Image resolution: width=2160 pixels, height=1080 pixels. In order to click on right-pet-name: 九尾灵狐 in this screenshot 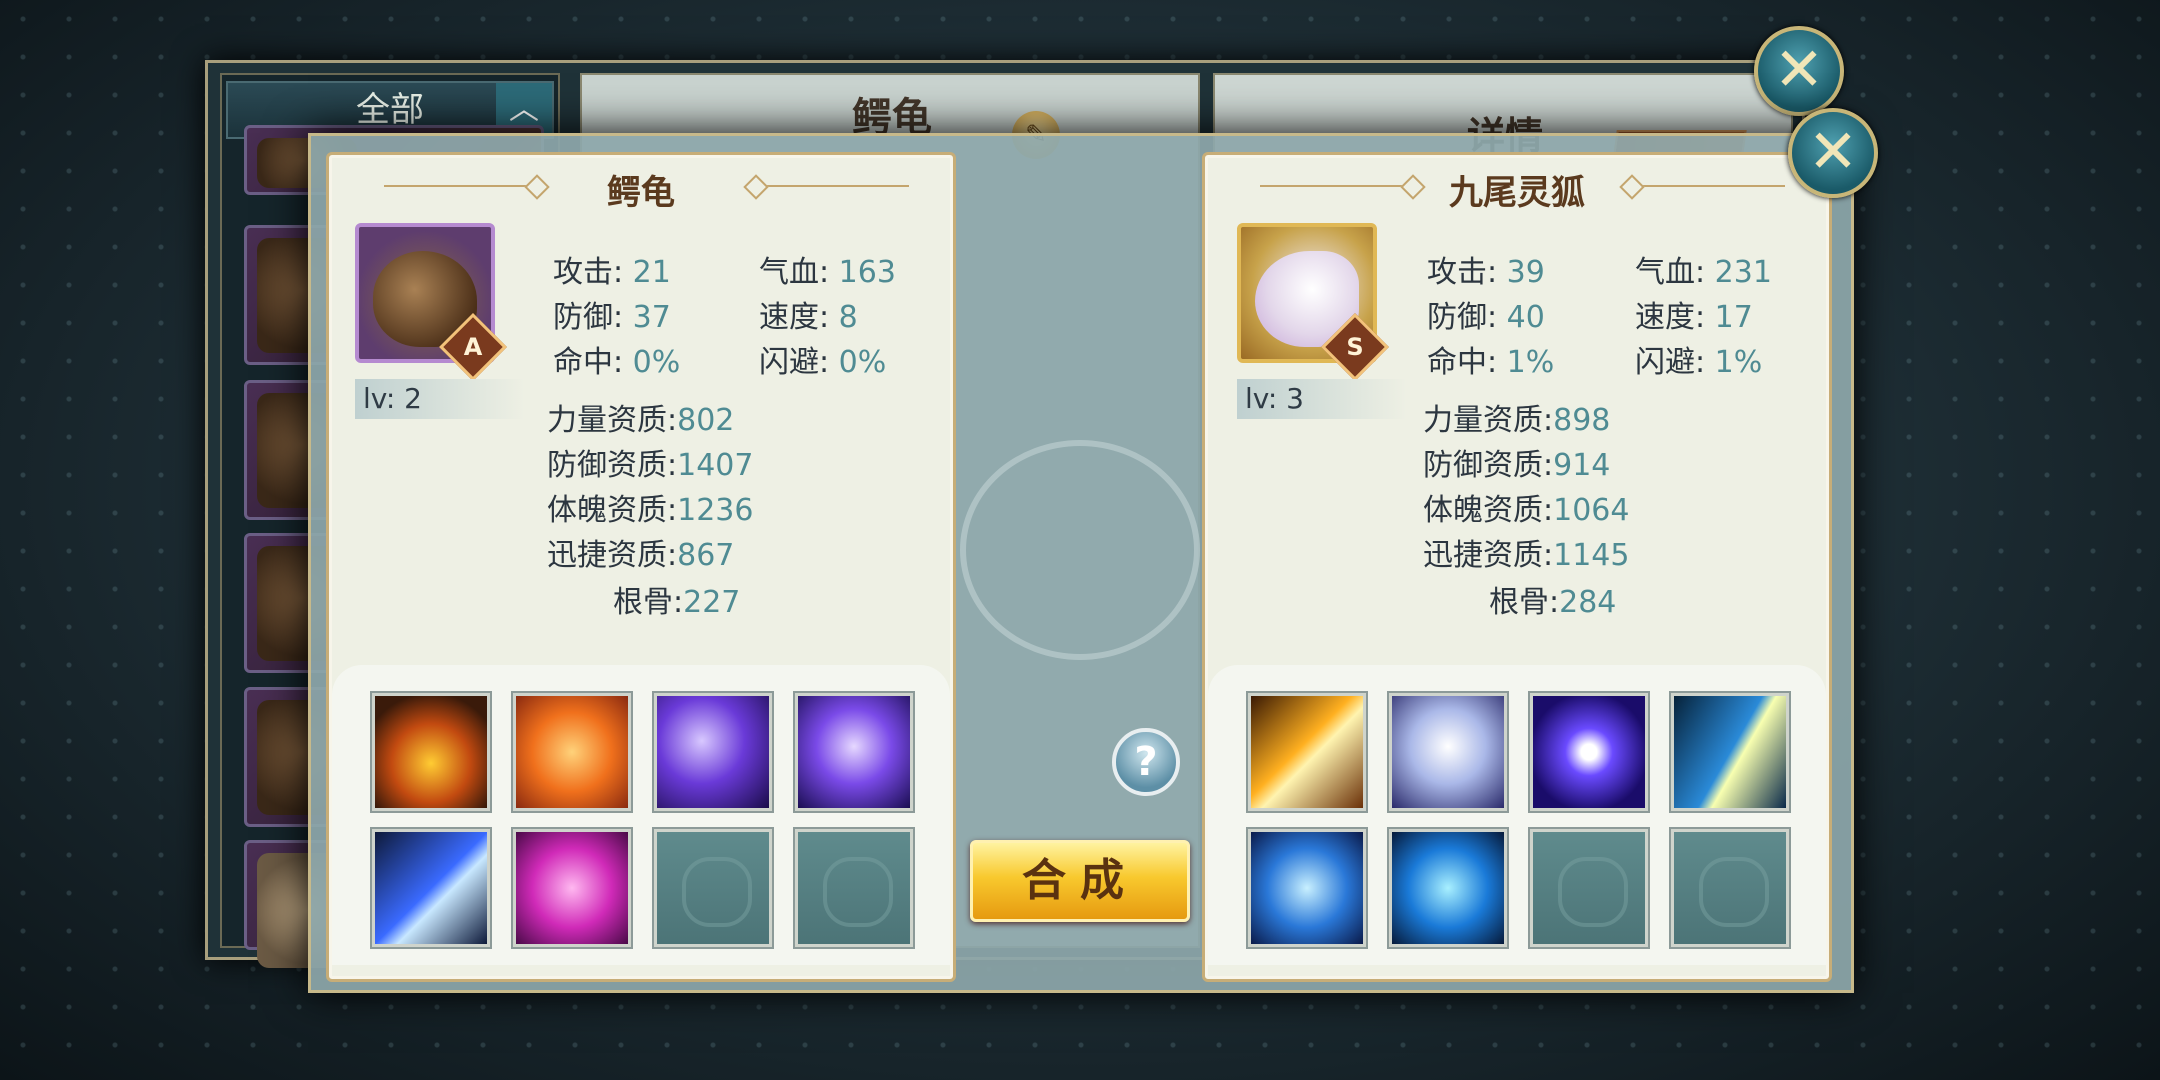, I will do `click(1517, 193)`.